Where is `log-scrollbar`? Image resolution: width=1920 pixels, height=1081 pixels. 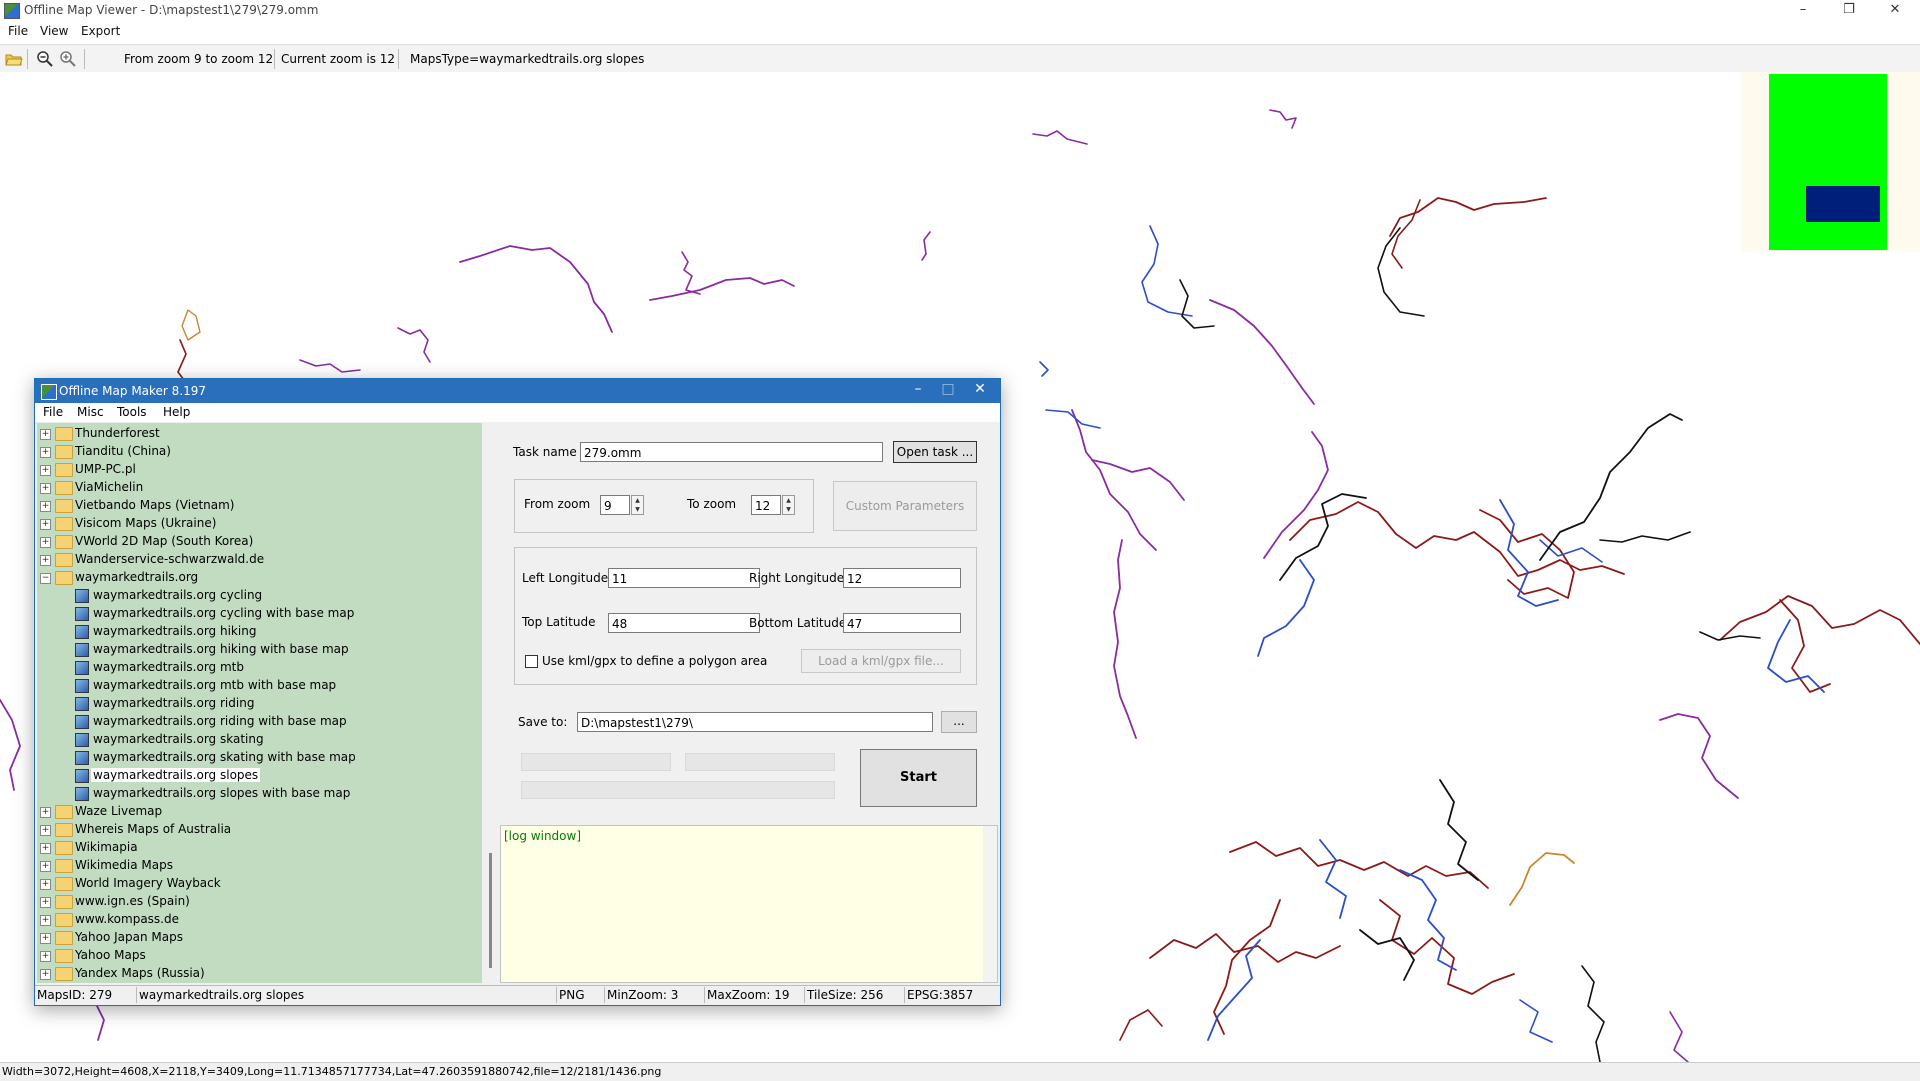 log-scrollbar is located at coordinates (990, 904).